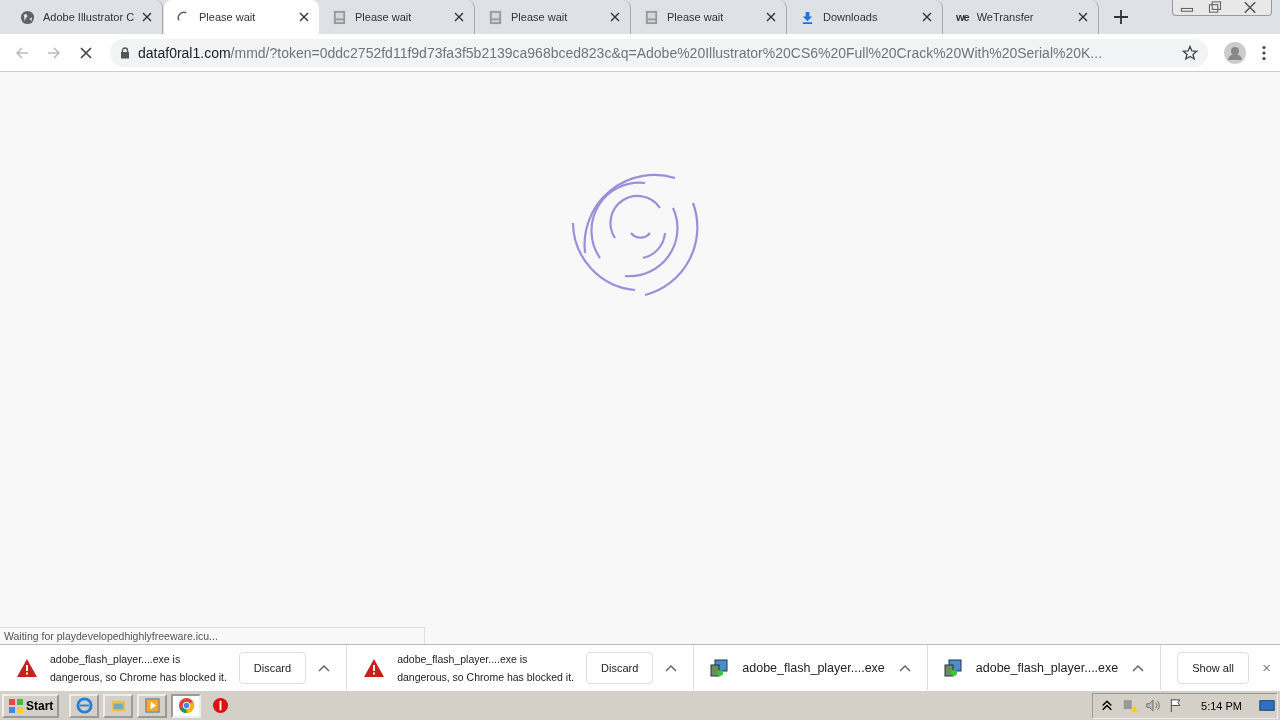 Image resolution: width=1280 pixels, height=720 pixels. Describe the element at coordinates (27, 17) in the screenshot. I see `globe-icon` at that location.